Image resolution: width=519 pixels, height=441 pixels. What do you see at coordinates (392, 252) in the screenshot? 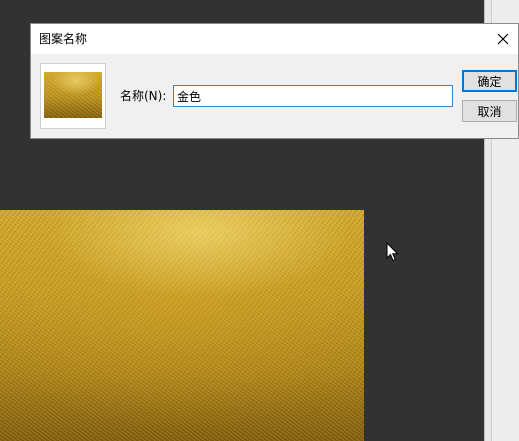
I see `mouse-pointer-icon` at bounding box center [392, 252].